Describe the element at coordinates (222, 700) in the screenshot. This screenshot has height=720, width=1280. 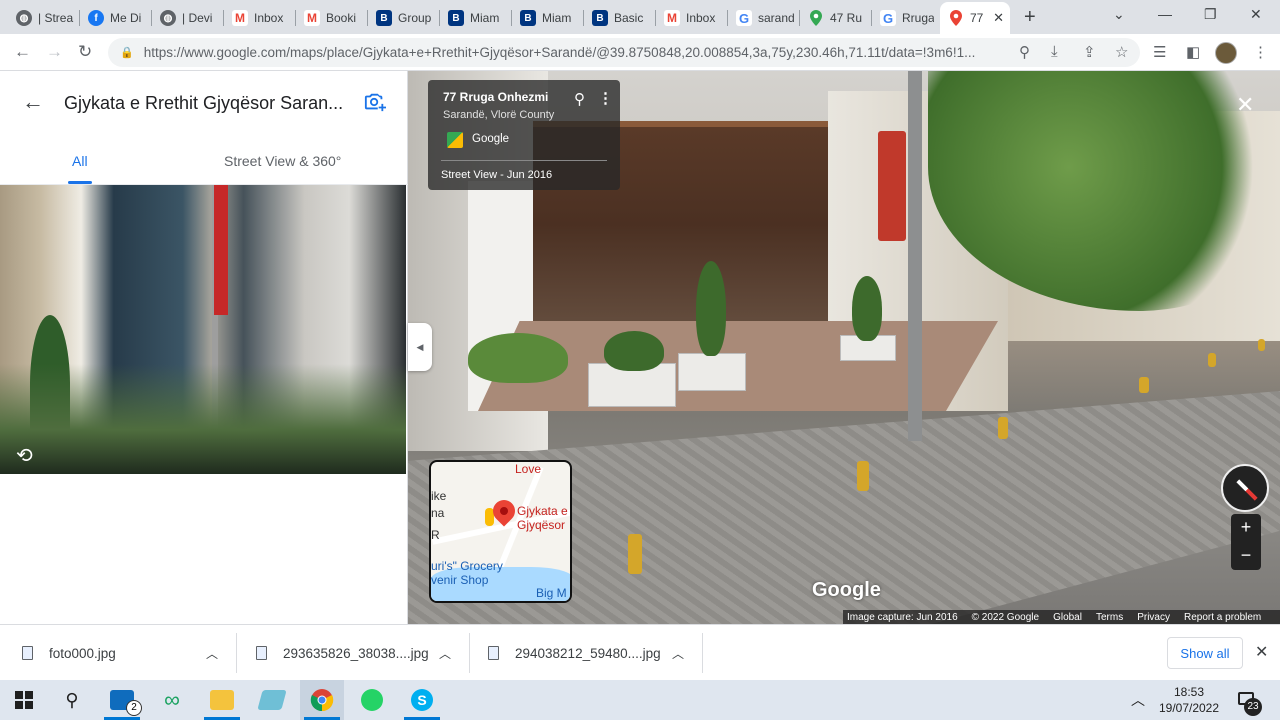
I see `file-explorer-icon` at that location.